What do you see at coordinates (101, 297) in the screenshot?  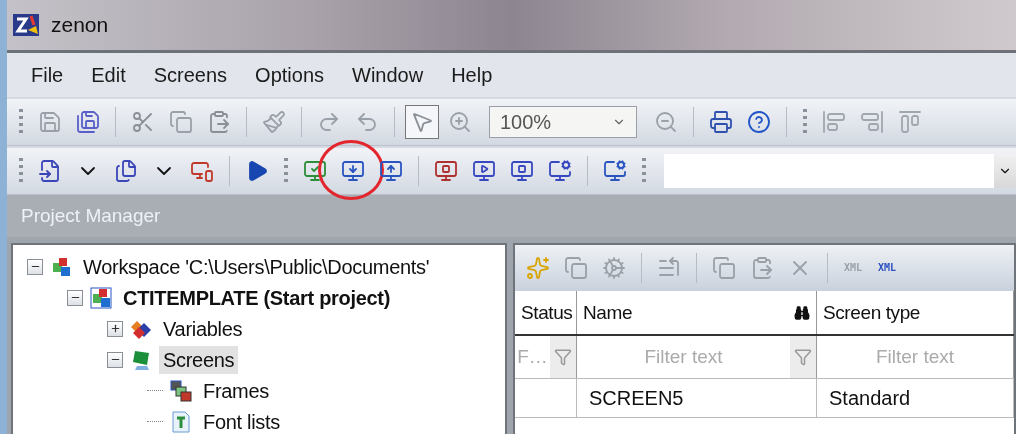 I see `project-icon` at bounding box center [101, 297].